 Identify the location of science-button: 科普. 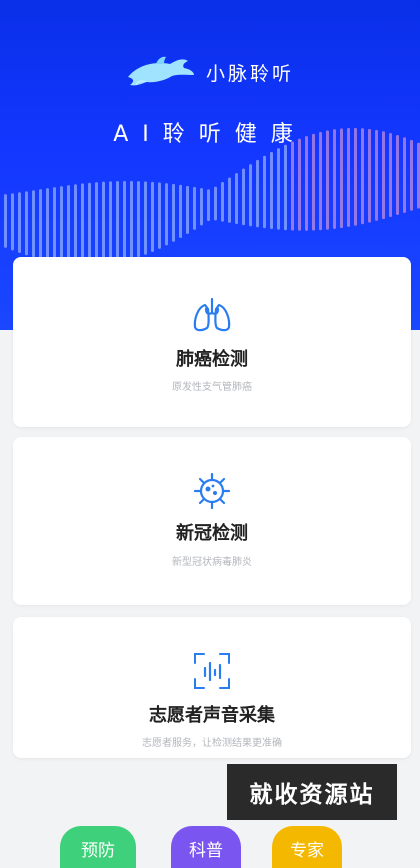
(206, 847).